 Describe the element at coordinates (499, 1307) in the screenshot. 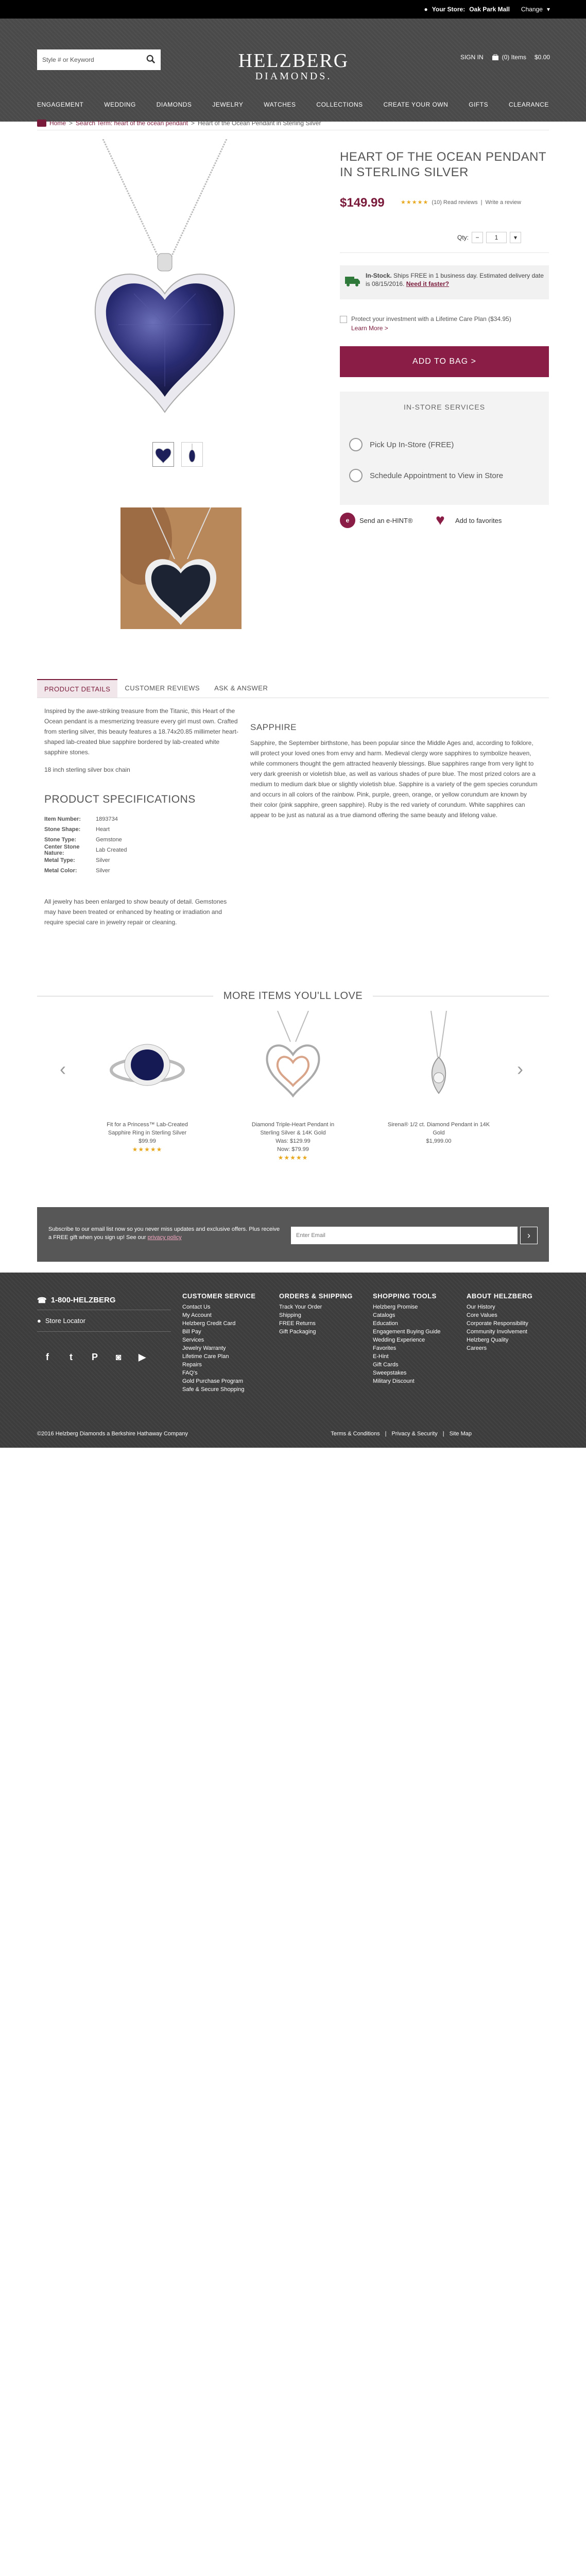

I see `footer-link: Our History` at that location.